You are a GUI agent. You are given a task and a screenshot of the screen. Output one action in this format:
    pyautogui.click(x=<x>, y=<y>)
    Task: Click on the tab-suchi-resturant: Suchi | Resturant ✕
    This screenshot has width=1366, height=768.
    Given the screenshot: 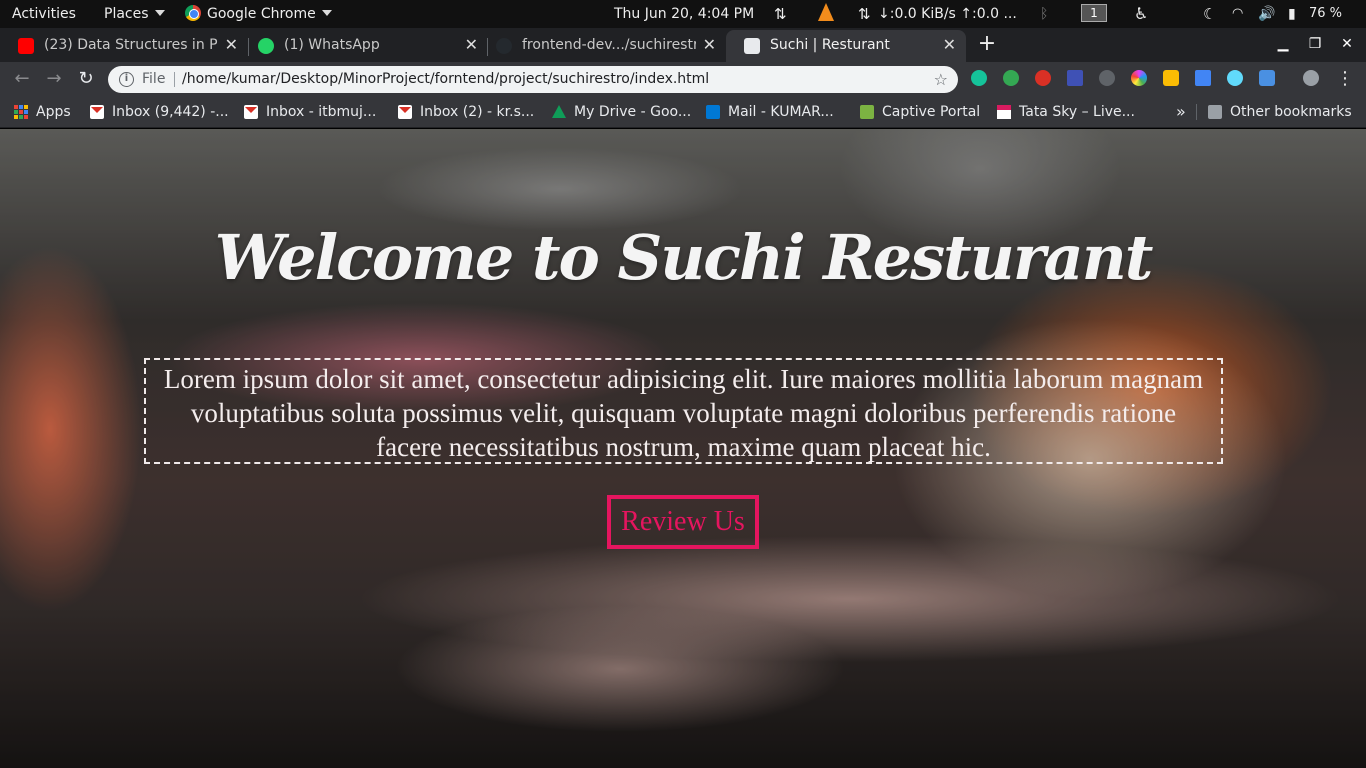 What is the action you would take?
    pyautogui.click(x=846, y=46)
    